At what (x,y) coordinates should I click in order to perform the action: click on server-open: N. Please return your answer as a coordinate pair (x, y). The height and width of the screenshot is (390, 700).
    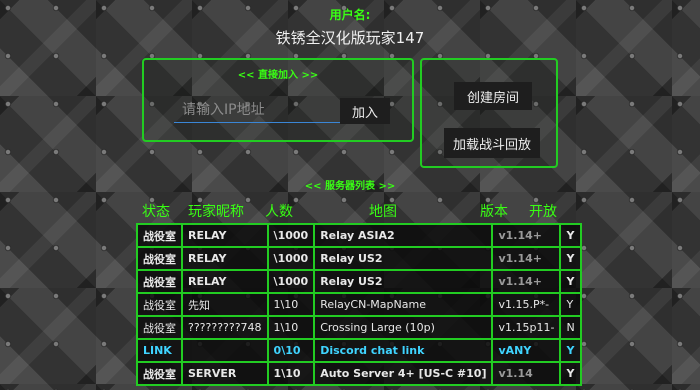
    Looking at the image, I should click on (570, 327).